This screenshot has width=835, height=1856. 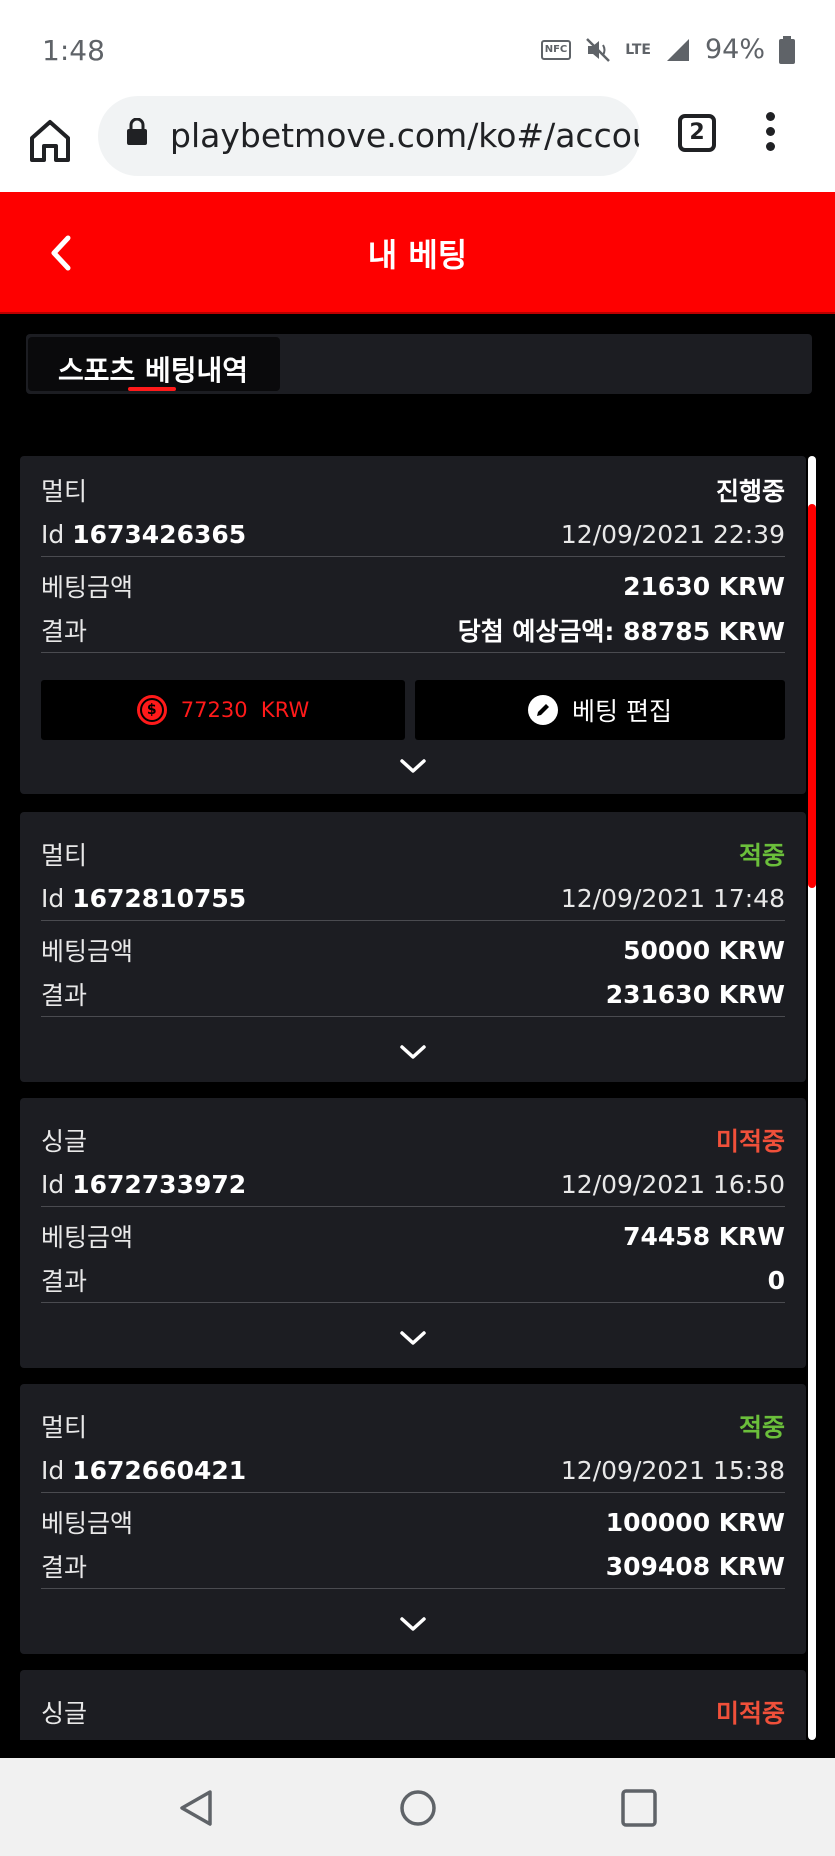 I want to click on cashout-button: $ 77230 KRW, so click(x=223, y=710).